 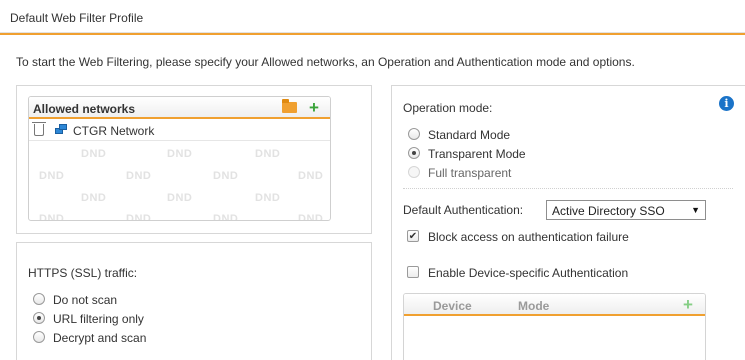 What do you see at coordinates (179, 131) in the screenshot?
I see `table-row: CTGR Network` at bounding box center [179, 131].